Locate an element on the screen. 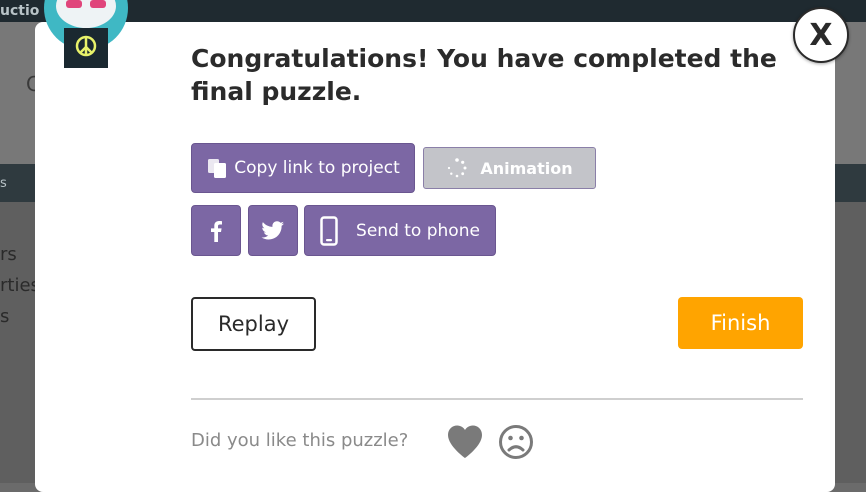 The width and height of the screenshot is (866, 492). copy-link-button: Copy link to project is located at coordinates (303, 168).